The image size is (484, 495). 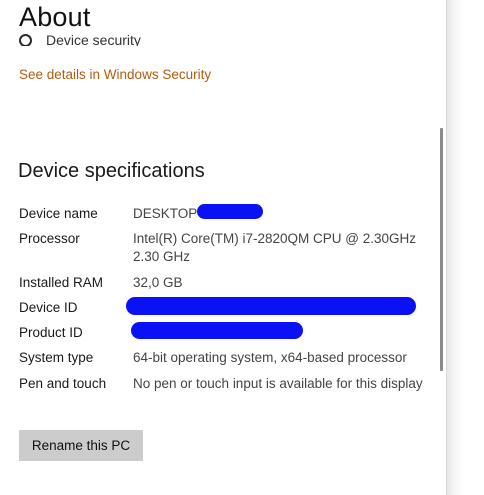 What do you see at coordinates (465, 247) in the screenshot?
I see `window-shadow` at bounding box center [465, 247].